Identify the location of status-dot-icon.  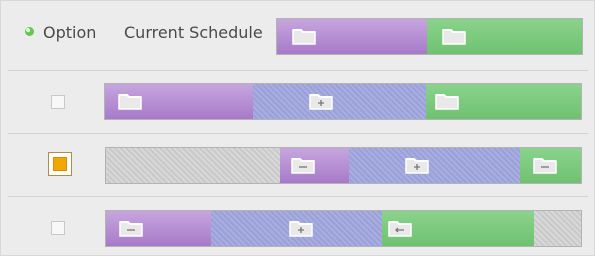
(29, 31).